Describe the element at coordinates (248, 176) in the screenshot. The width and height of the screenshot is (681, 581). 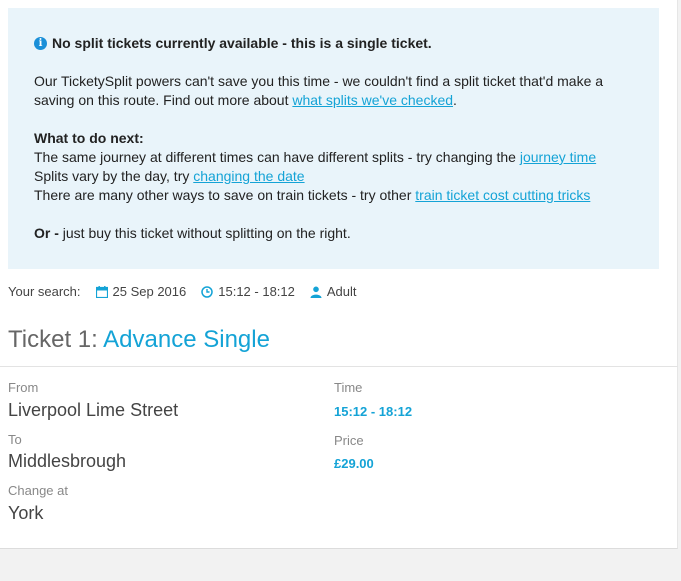
I see `change-date-link: changing the date` at that location.